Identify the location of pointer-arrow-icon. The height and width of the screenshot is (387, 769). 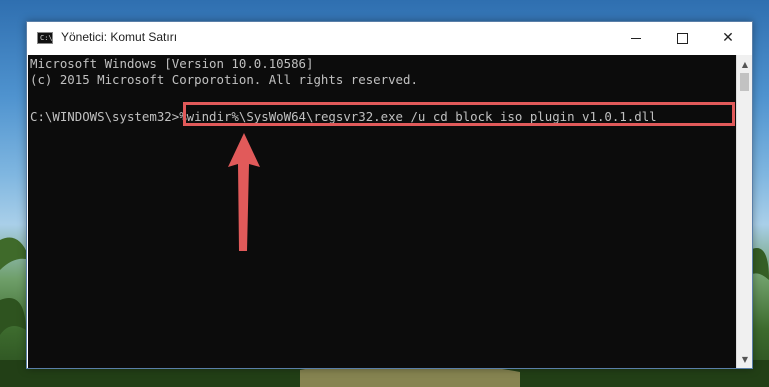
(244, 192).